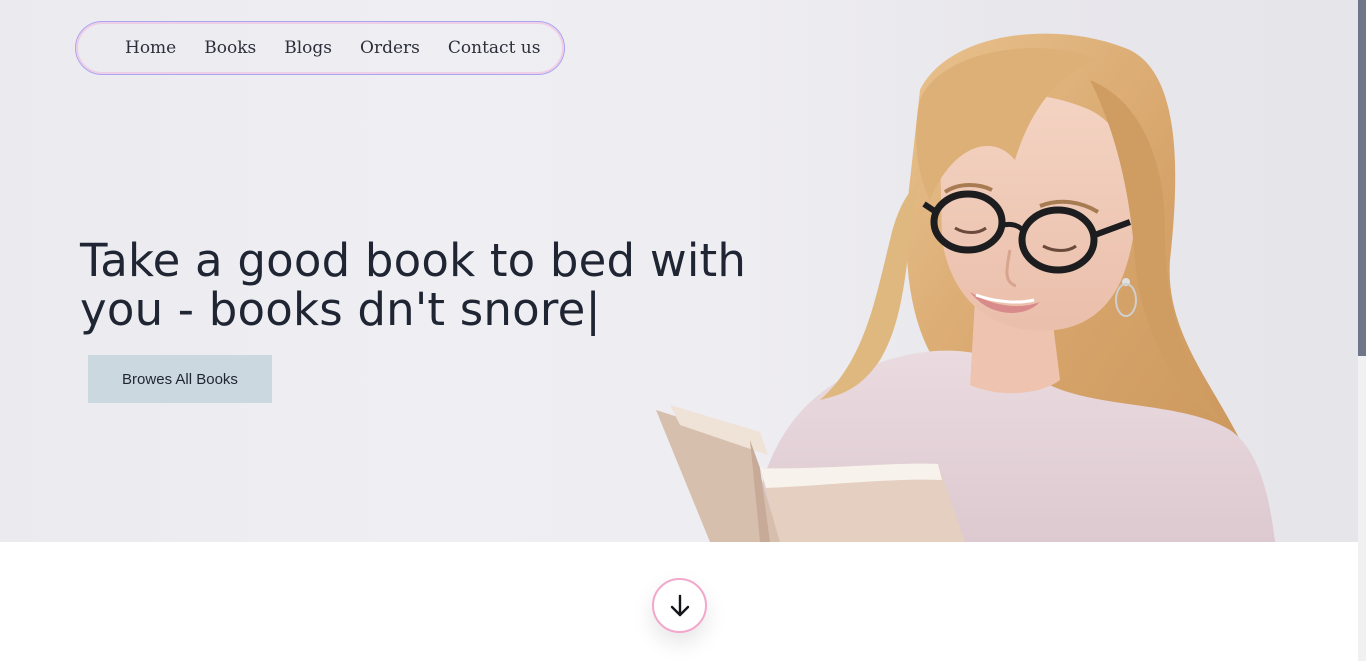 Image resolution: width=1366 pixels, height=661 pixels. Describe the element at coordinates (308, 48) in the screenshot. I see `nav-link-blogs: Blogs` at that location.